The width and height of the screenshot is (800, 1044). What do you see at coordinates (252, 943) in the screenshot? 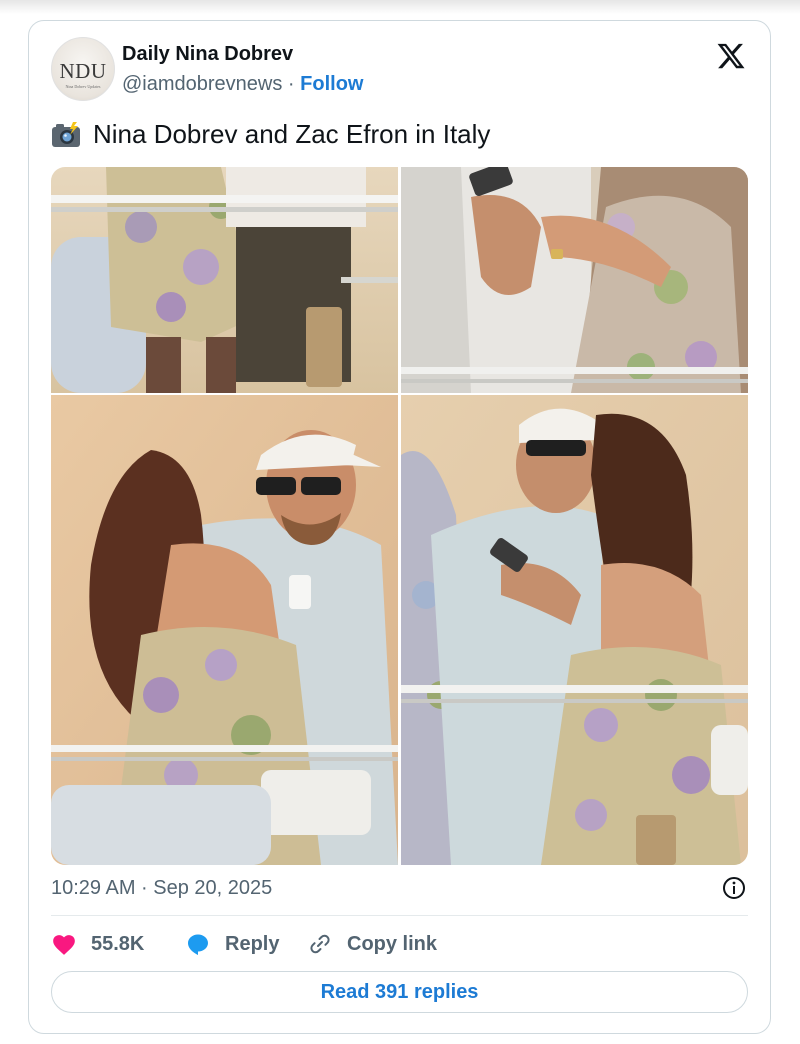
I see `reply-label: Reply` at bounding box center [252, 943].